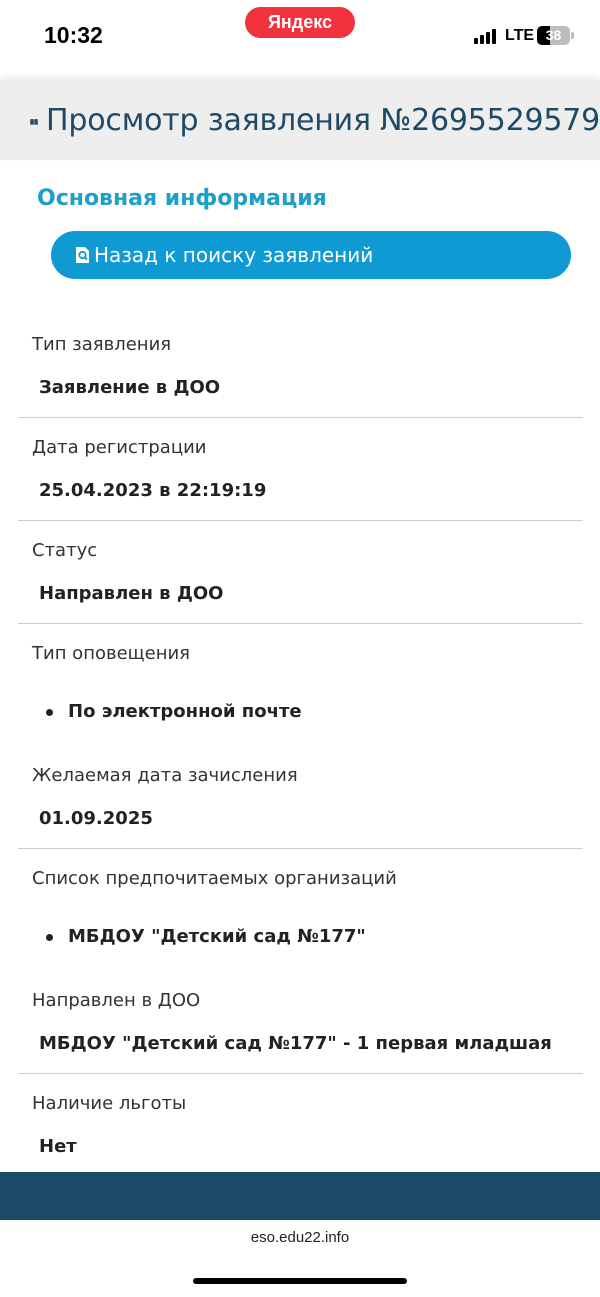 Image resolution: width=600 pixels, height=1297 pixels. What do you see at coordinates (300, 1237) in the screenshot?
I see `url-text: eso.edu22.info` at bounding box center [300, 1237].